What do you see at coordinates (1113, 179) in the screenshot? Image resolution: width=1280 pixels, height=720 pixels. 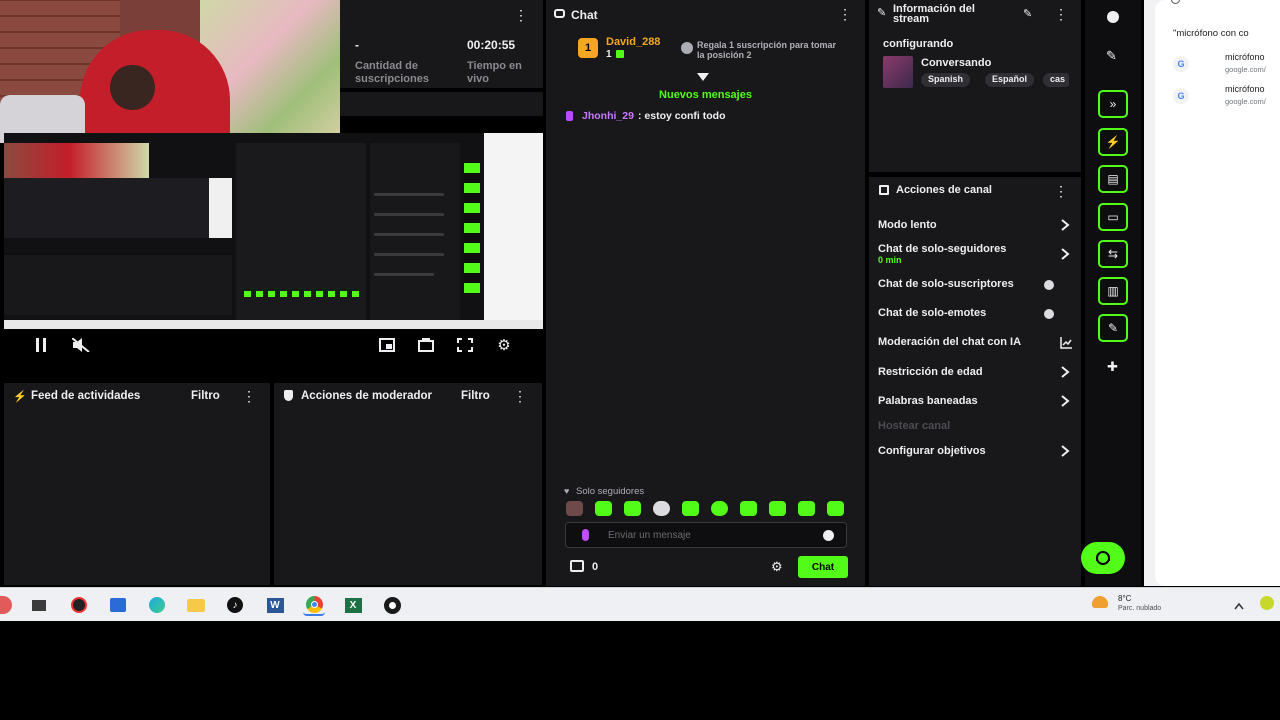 I see `tool-button-doc: ▤` at bounding box center [1113, 179].